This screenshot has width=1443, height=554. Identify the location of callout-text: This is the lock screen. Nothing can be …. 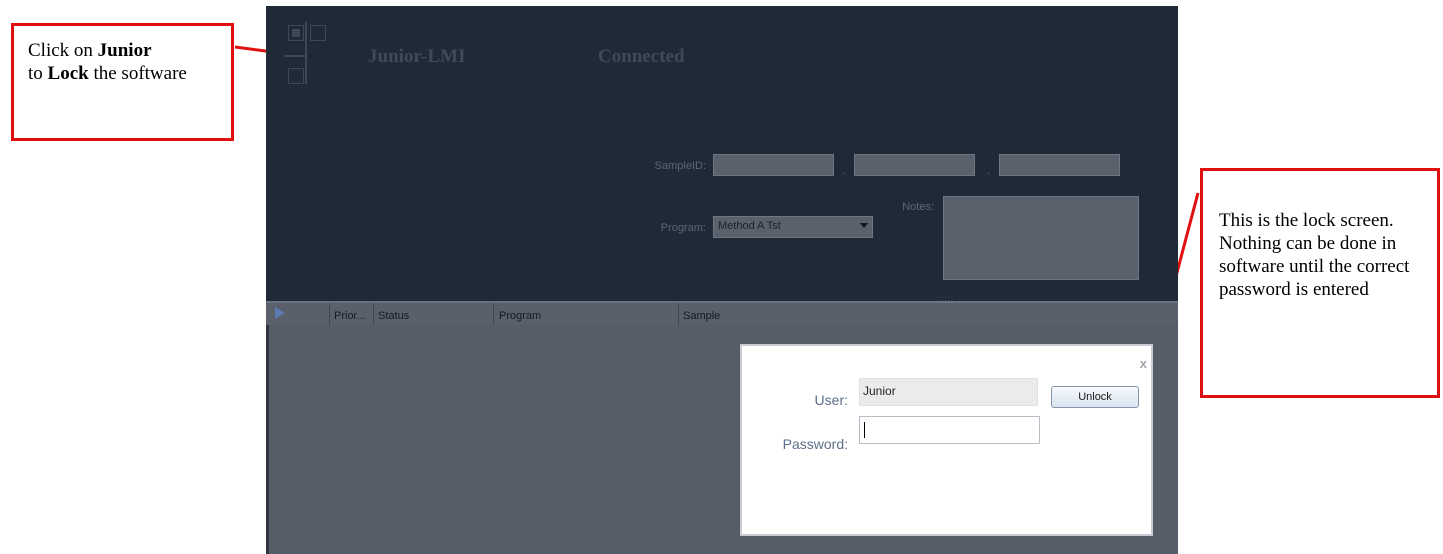
(1314, 255).